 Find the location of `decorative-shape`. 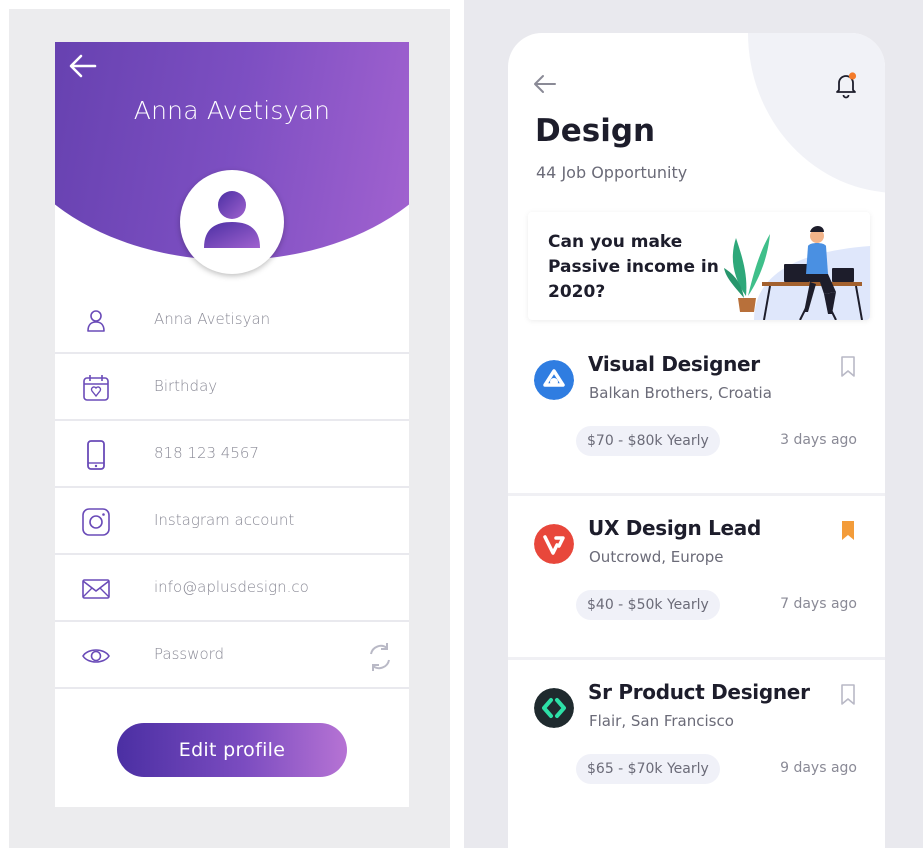

decorative-shape is located at coordinates (816, 113).